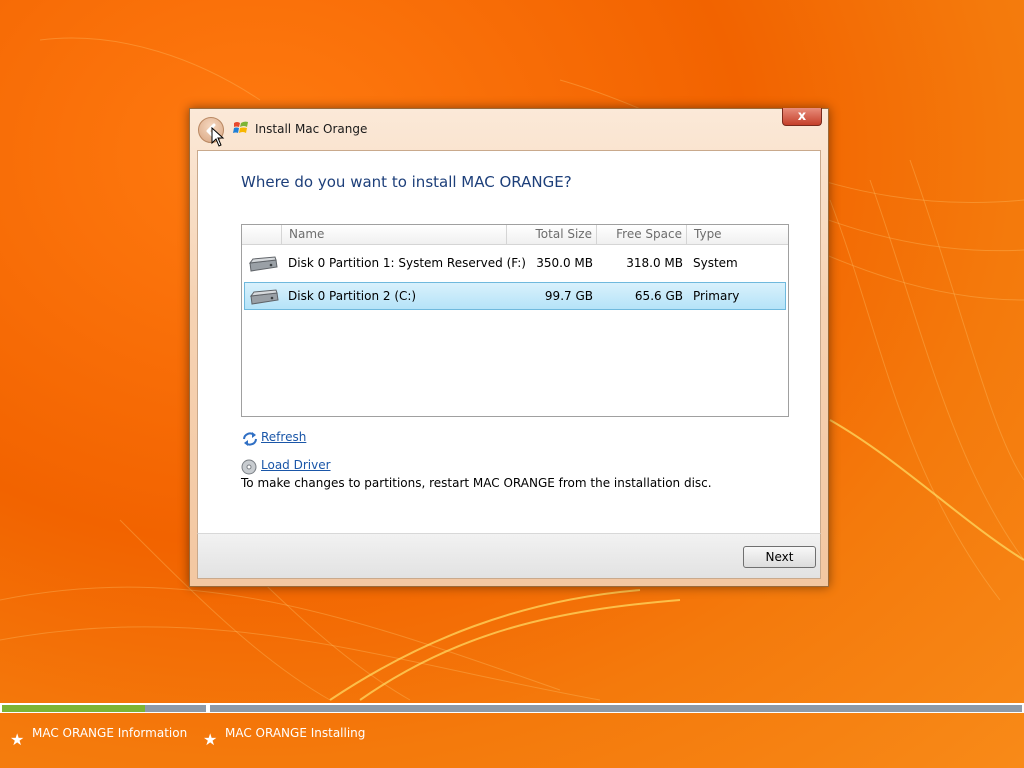 The image size is (1024, 768). What do you see at coordinates (779, 557) in the screenshot?
I see `next-button: Next` at bounding box center [779, 557].